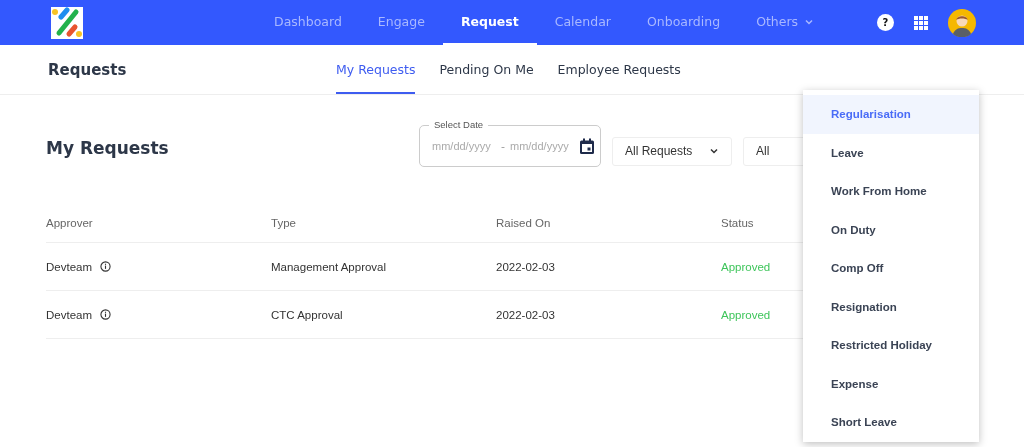 The height and width of the screenshot is (447, 1024). What do you see at coordinates (619, 69) in the screenshot?
I see `tab: Employee Requests` at bounding box center [619, 69].